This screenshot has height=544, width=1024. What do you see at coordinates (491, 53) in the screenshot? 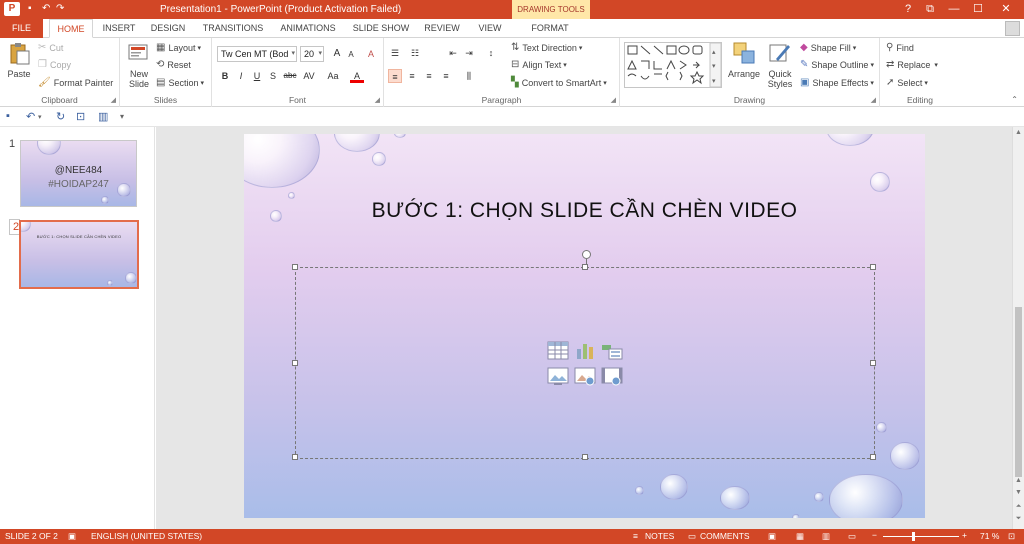
I see `line-spacing-icon: ↕` at bounding box center [491, 53].